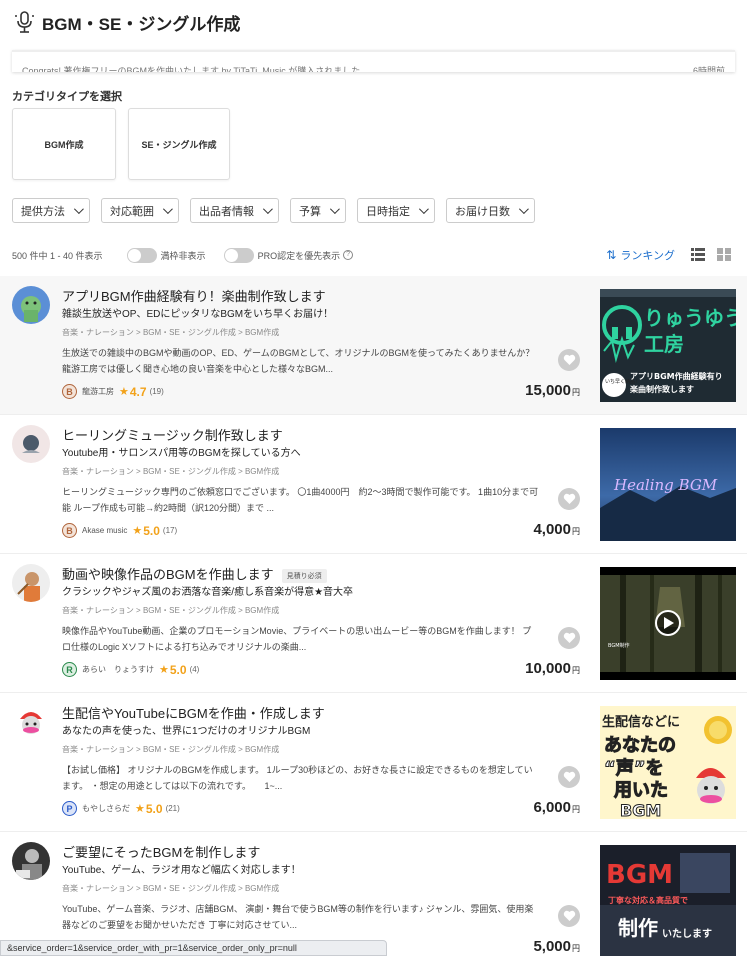 This screenshot has width=747, height=956. I want to click on category-cards: BGM作成 SE・ジングル作成, so click(121, 144).